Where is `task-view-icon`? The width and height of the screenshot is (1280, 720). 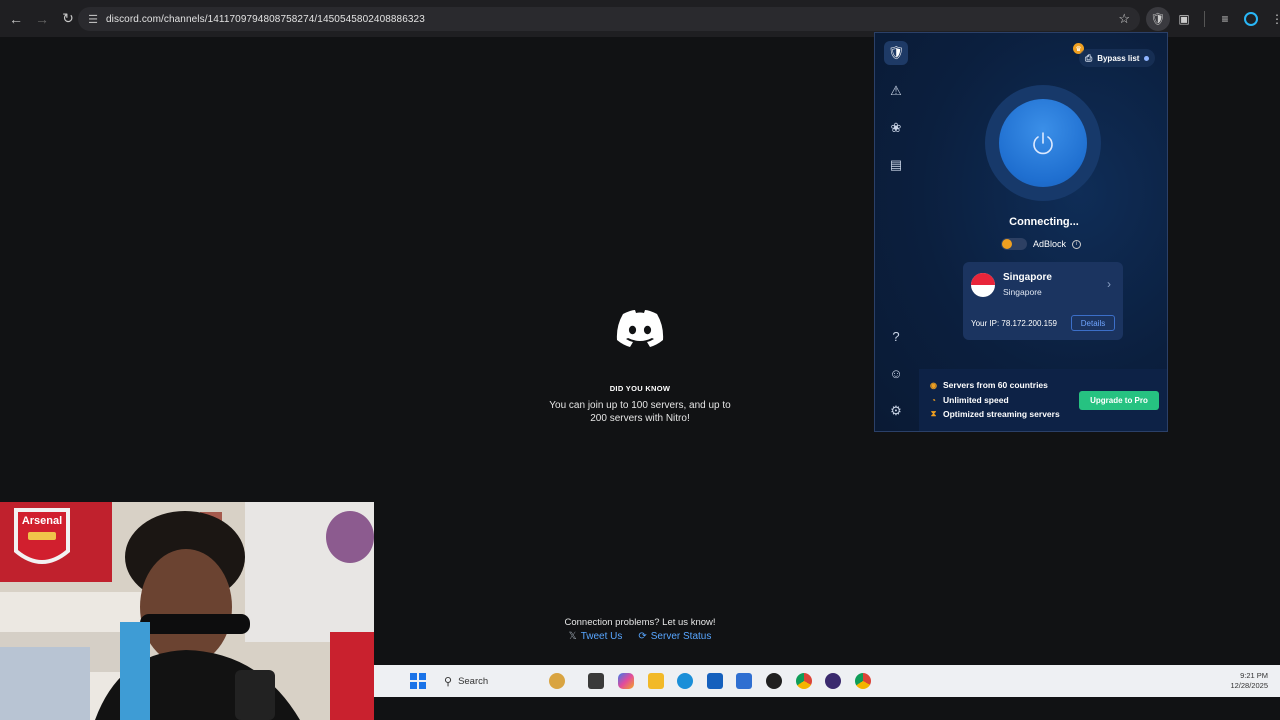 task-view-icon is located at coordinates (596, 681).